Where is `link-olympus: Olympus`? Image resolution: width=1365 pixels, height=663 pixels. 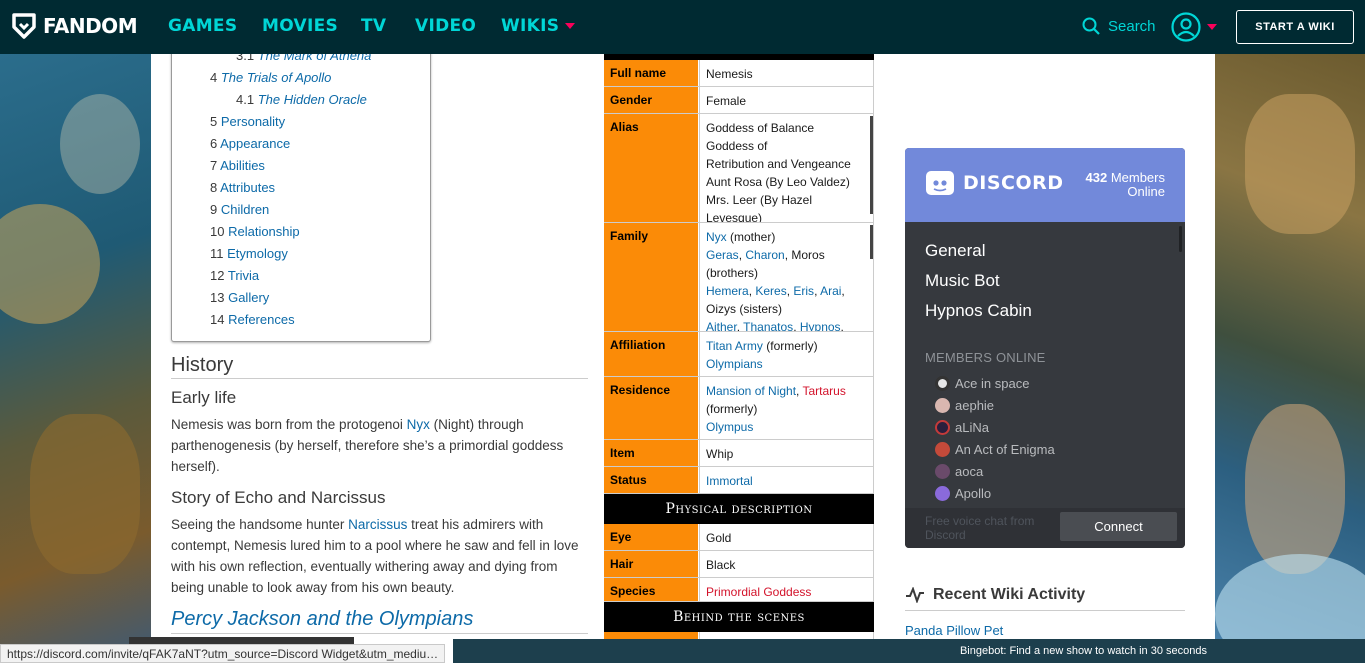
link-olympus: Olympus is located at coordinates (729, 427).